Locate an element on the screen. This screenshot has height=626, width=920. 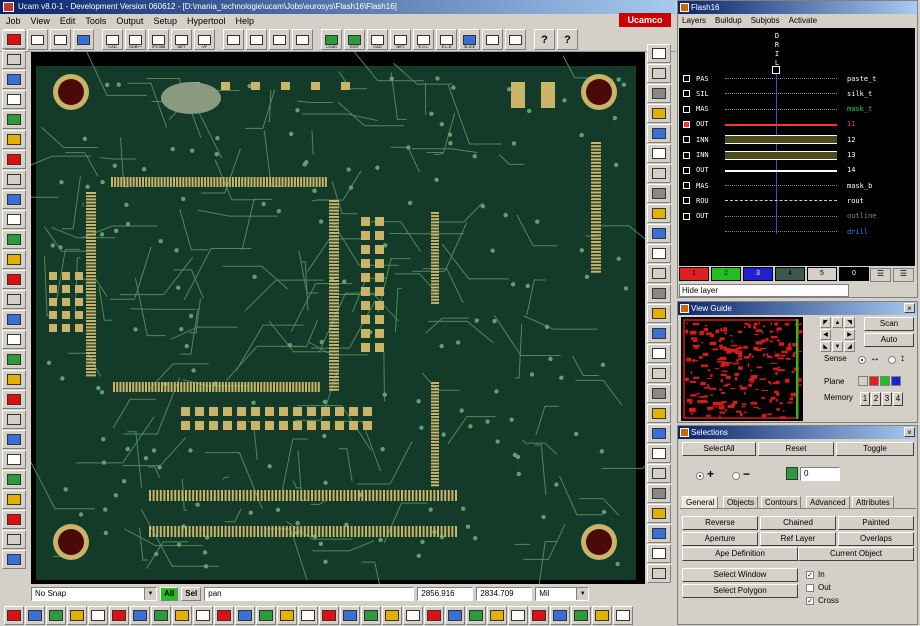
ecl-button: E.C.L is located at coordinates (423, 39).